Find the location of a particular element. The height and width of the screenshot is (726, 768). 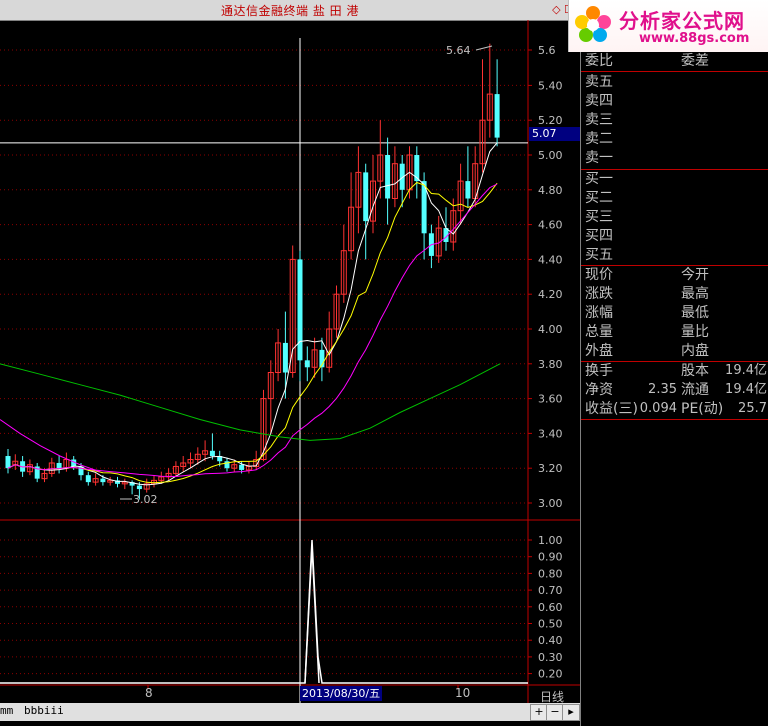

net-asset-value: 2.35 is located at coordinates (662, 389).